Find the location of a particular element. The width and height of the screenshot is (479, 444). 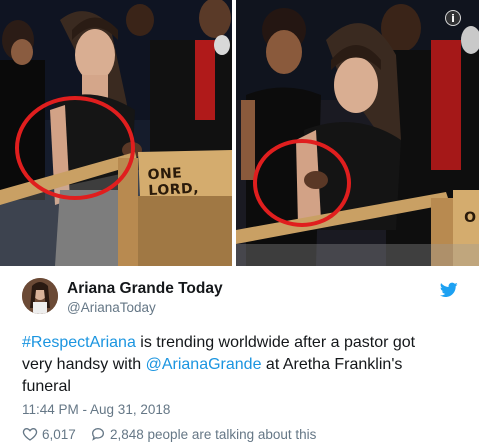

like-button: 6,017 is located at coordinates (49, 434).